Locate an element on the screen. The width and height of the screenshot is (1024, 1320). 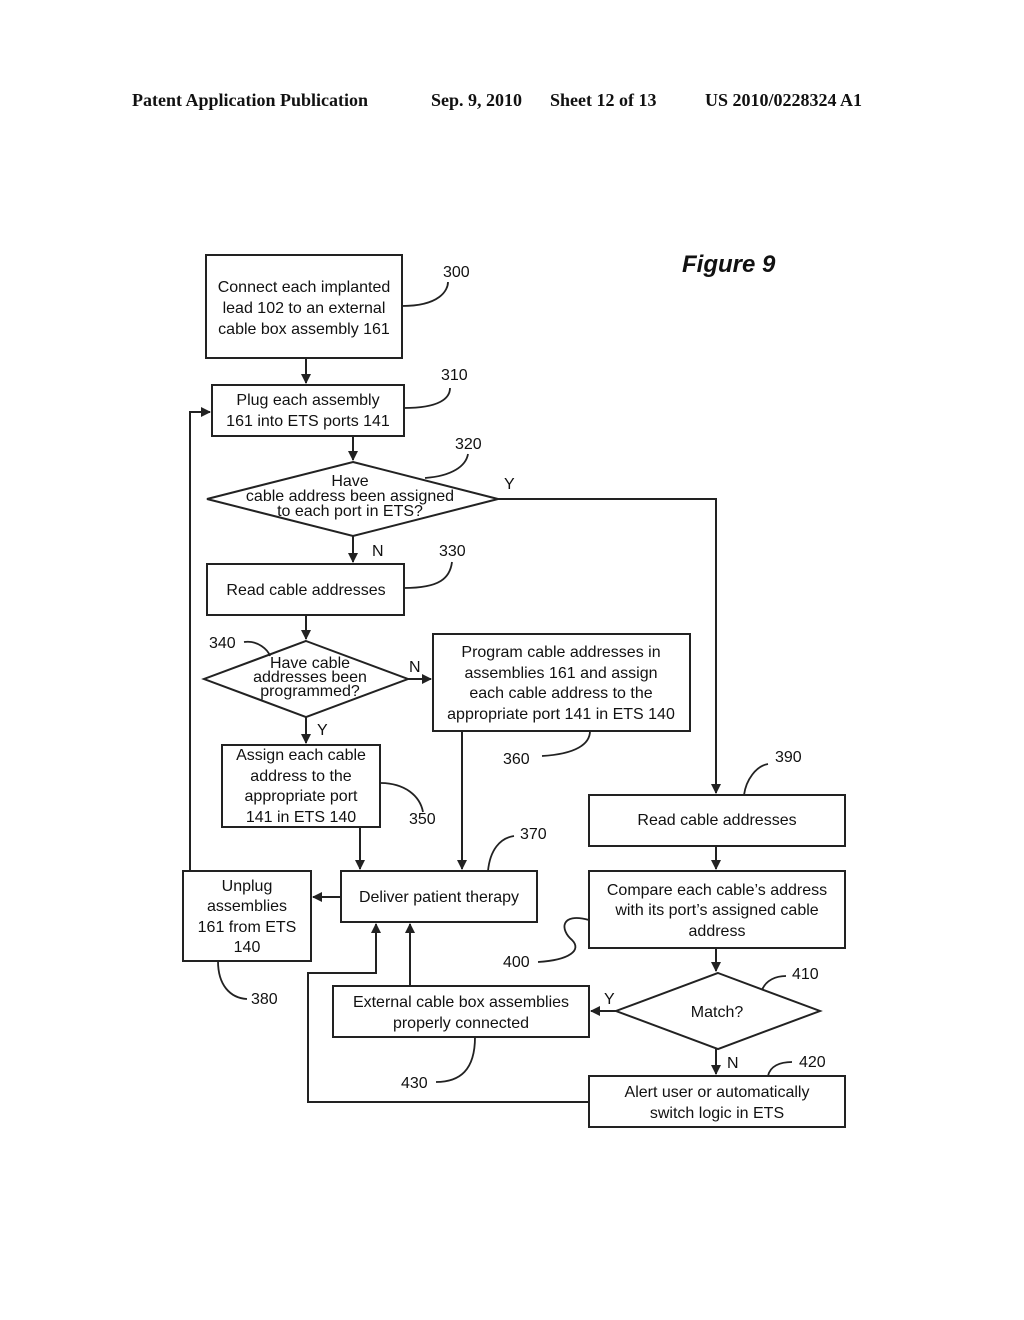
text-420-line: Alert user or automatically is located at coordinates (717, 1092).